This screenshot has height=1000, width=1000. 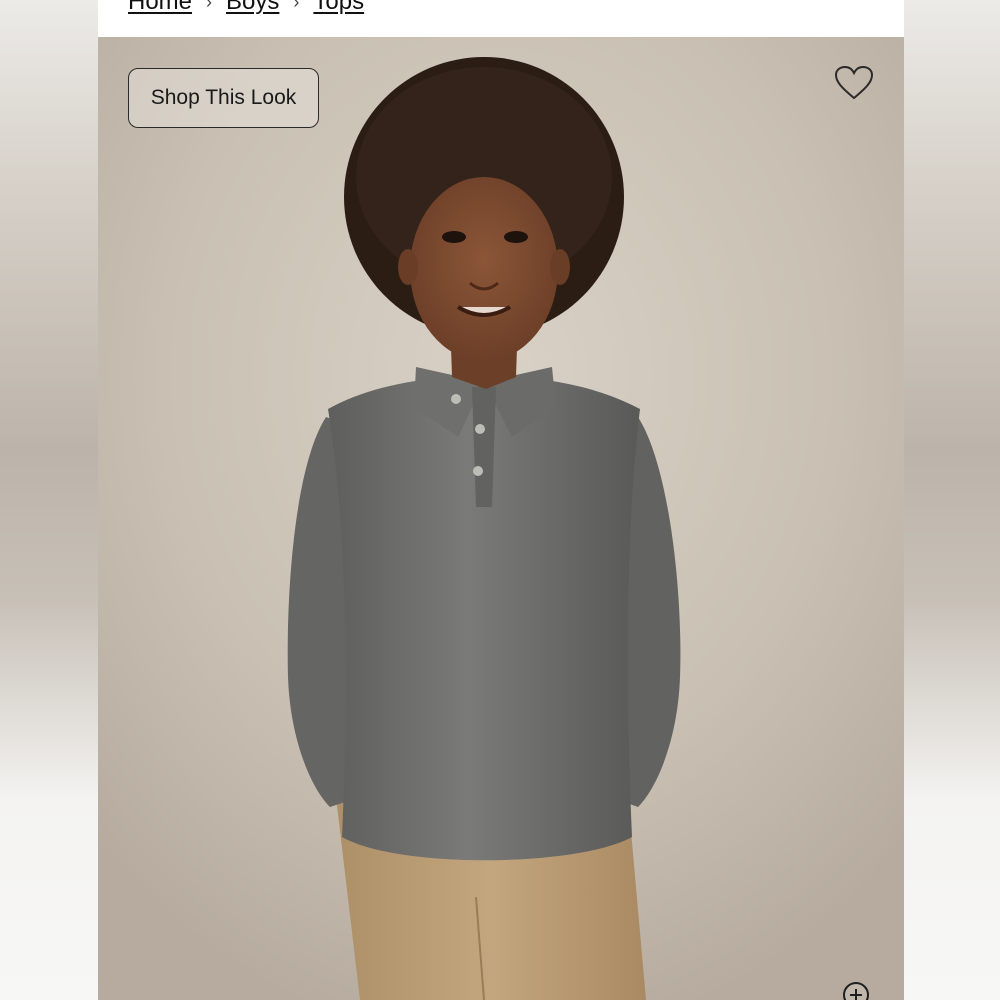 I want to click on breadcrumb: Home › Boys › Tops, so click(x=246, y=8).